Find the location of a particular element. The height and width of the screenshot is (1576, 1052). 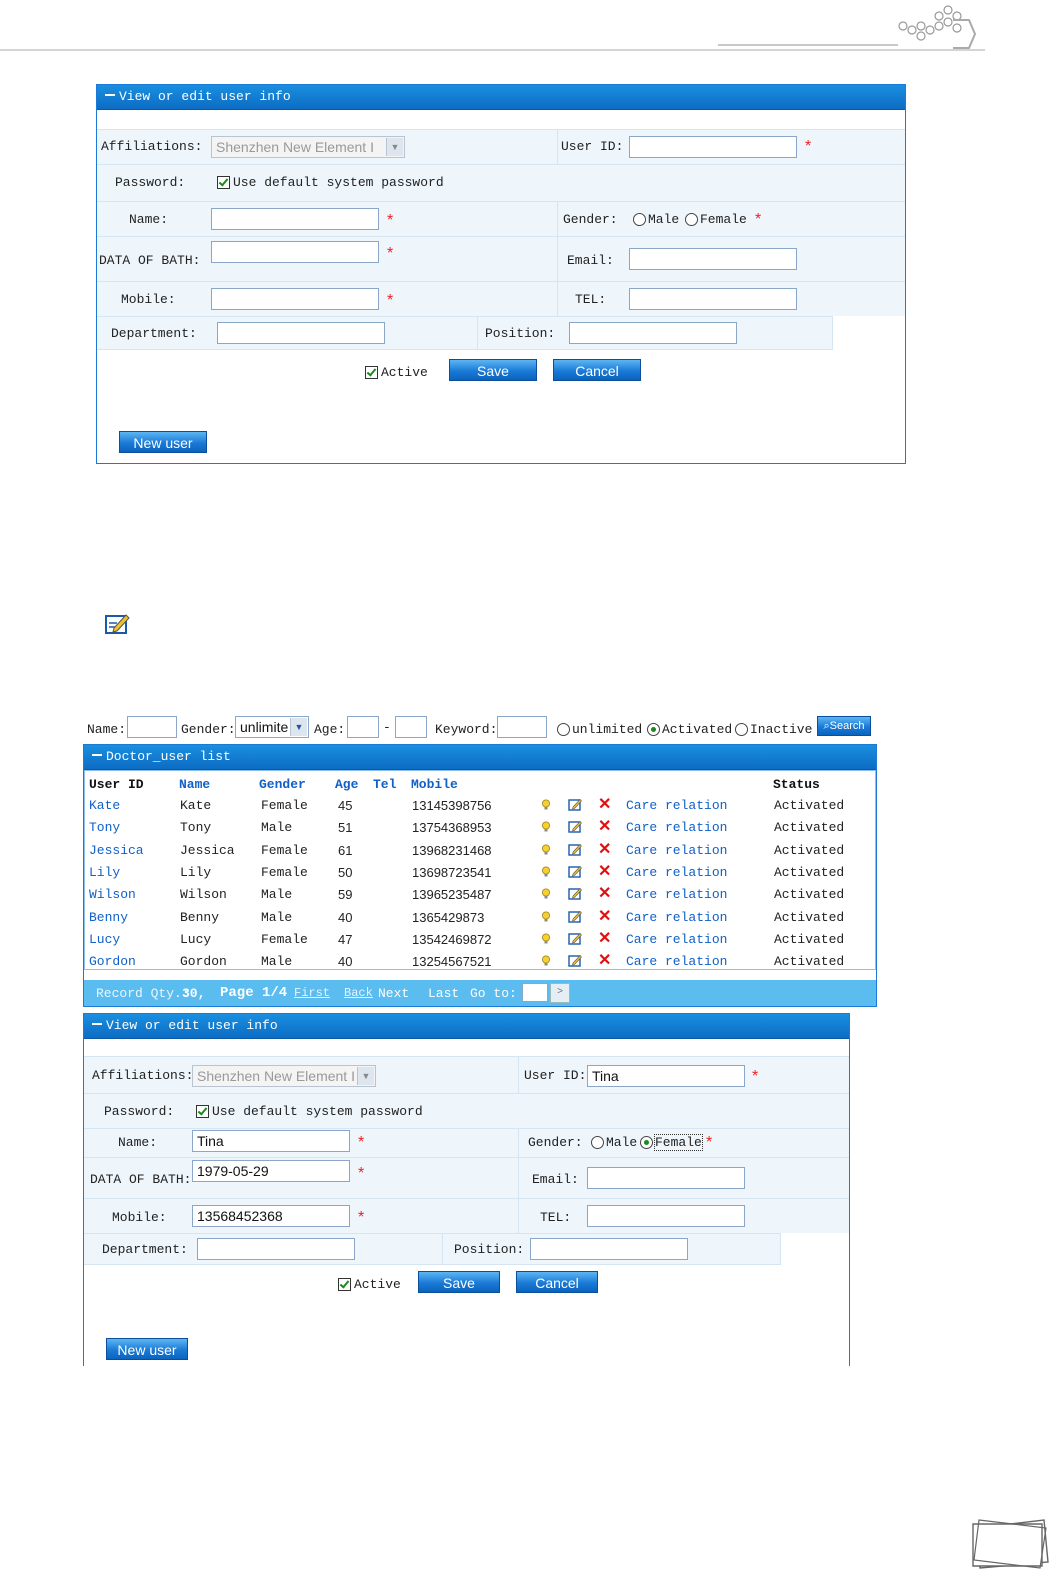

user-id-link: Lucy is located at coordinates (104, 939).